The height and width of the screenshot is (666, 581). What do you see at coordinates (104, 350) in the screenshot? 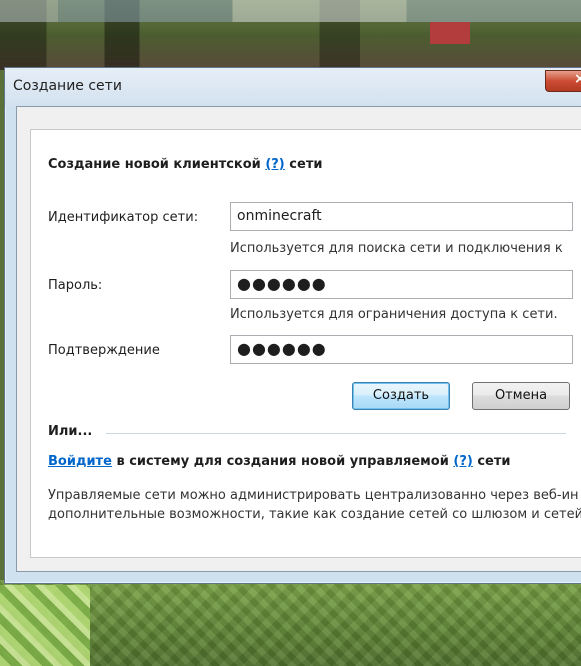
I see `confirm-label: Подтверждение` at bounding box center [104, 350].